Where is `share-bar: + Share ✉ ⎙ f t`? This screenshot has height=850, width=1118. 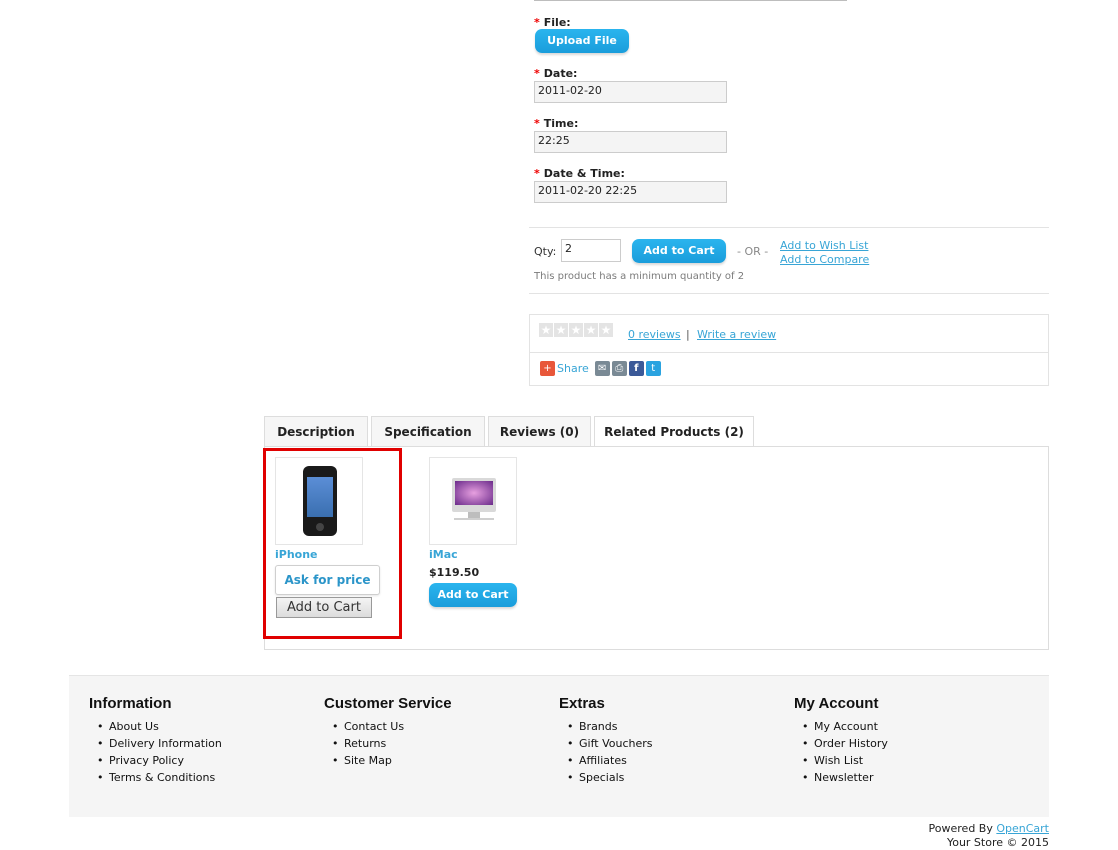
share-bar: + Share ✉ ⎙ f t is located at coordinates (601, 368).